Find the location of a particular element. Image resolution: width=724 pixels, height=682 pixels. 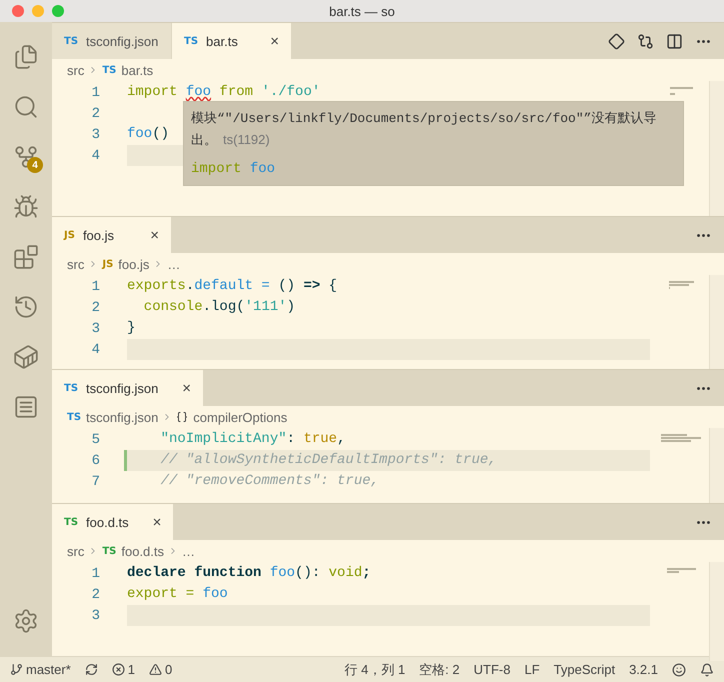

warning-icon is located at coordinates (155, 669).